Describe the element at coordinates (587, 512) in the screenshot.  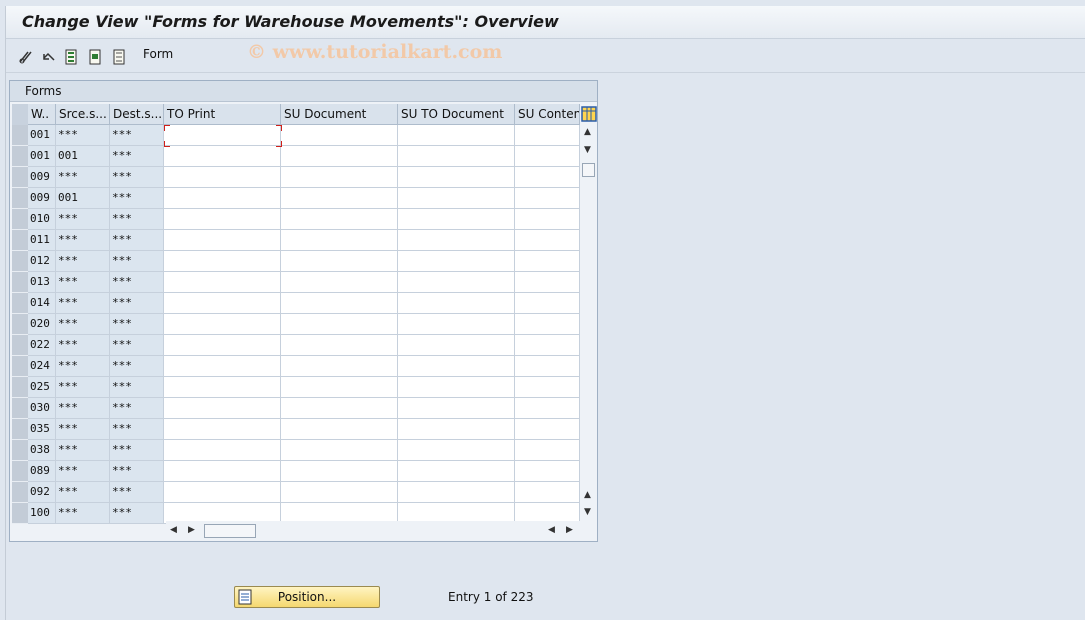
I see `scroll-page-down-icon: ▼` at that location.